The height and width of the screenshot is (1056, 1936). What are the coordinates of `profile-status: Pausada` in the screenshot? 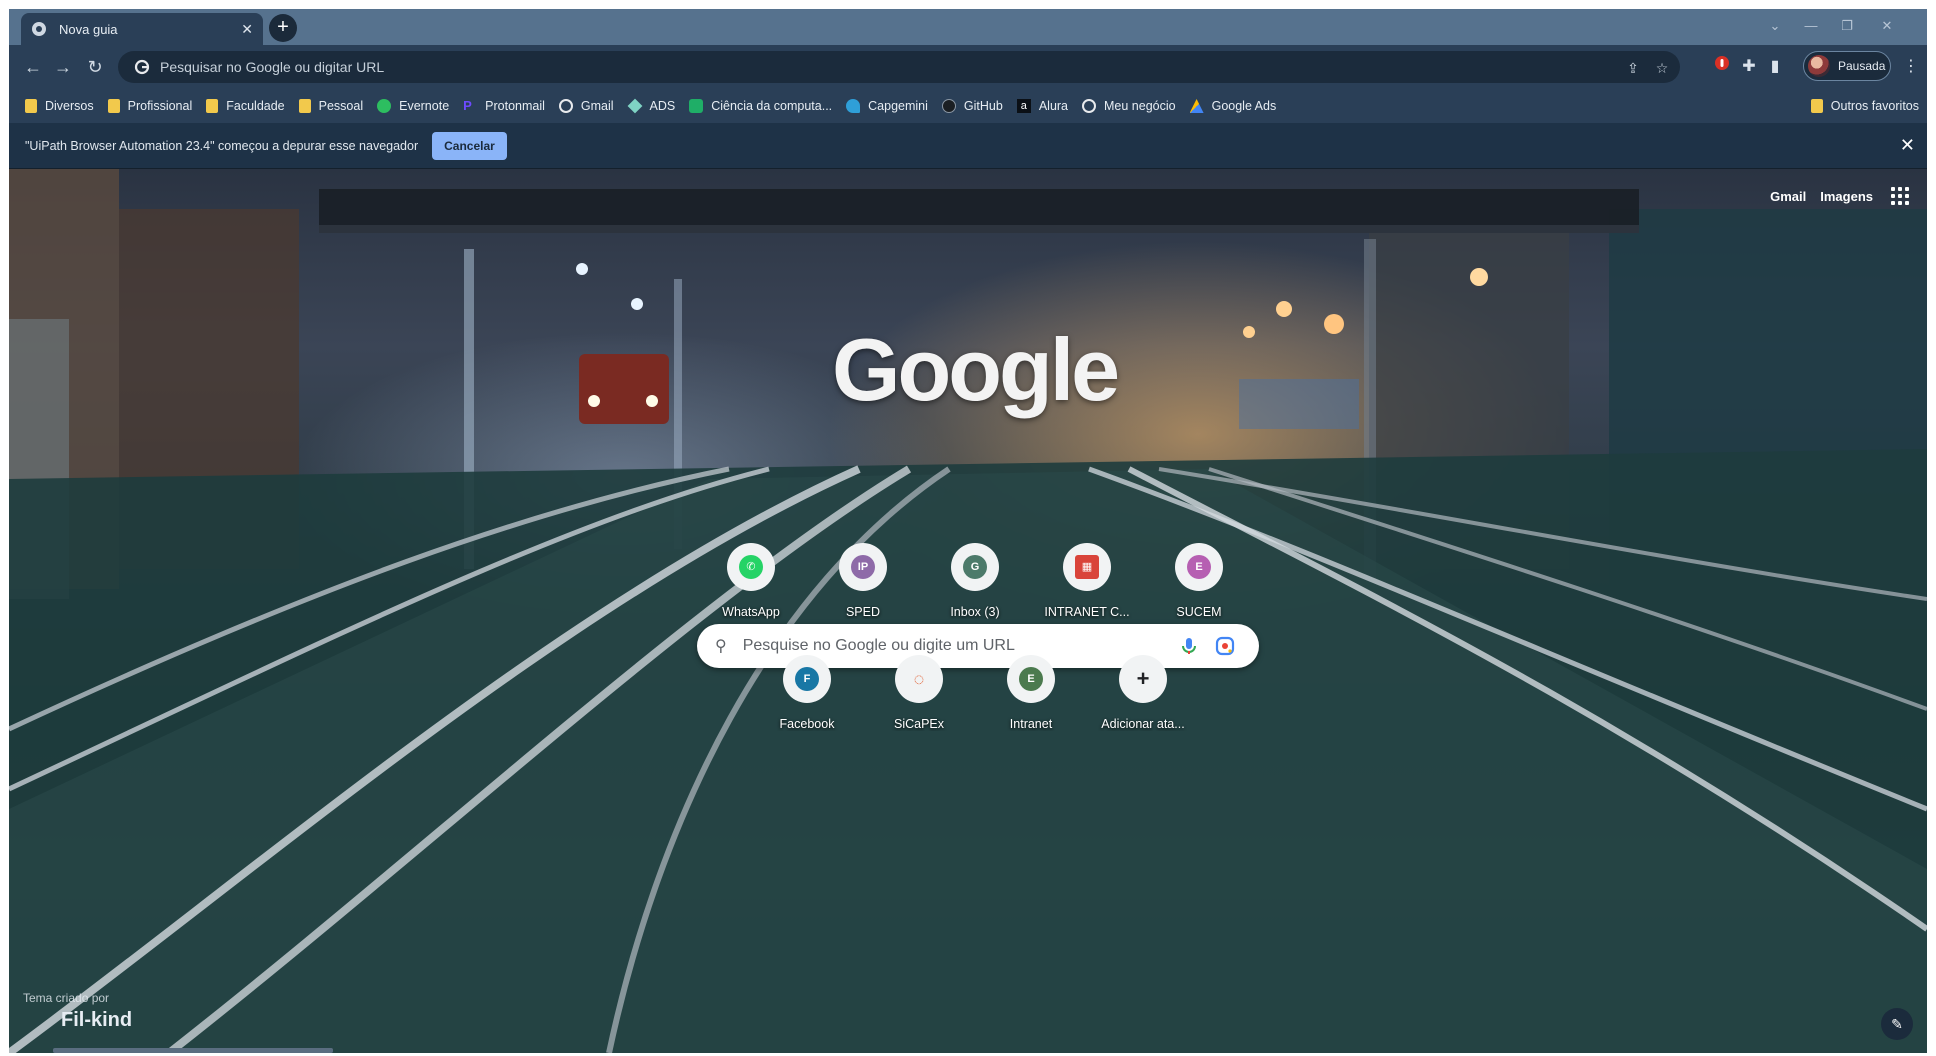 It's located at (1862, 66).